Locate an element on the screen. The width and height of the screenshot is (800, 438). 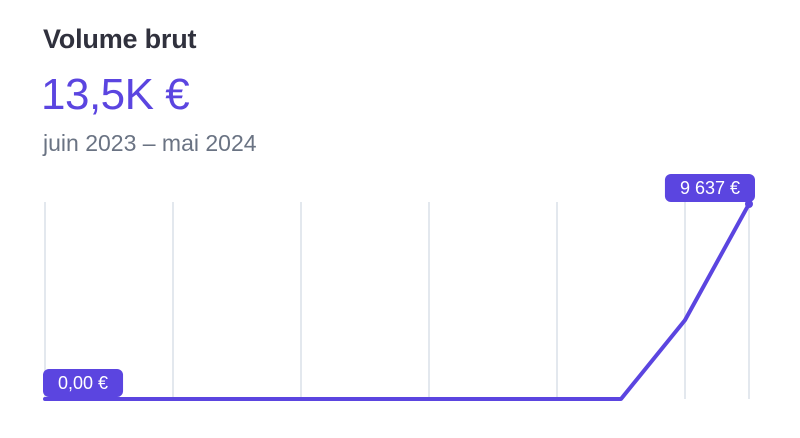
end-value-badge: 9 637 € is located at coordinates (709, 188).